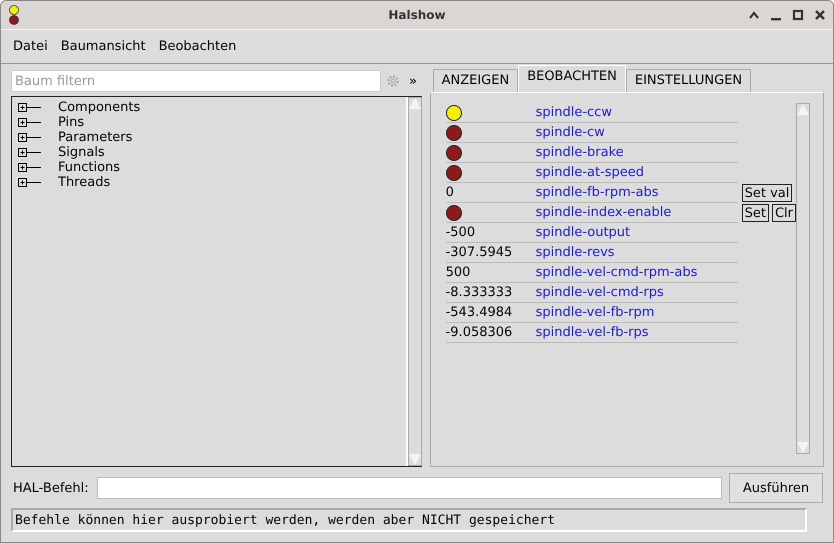 The width and height of the screenshot is (834, 543). What do you see at coordinates (197, 46) in the screenshot?
I see `menu-item: Beobachten` at bounding box center [197, 46].